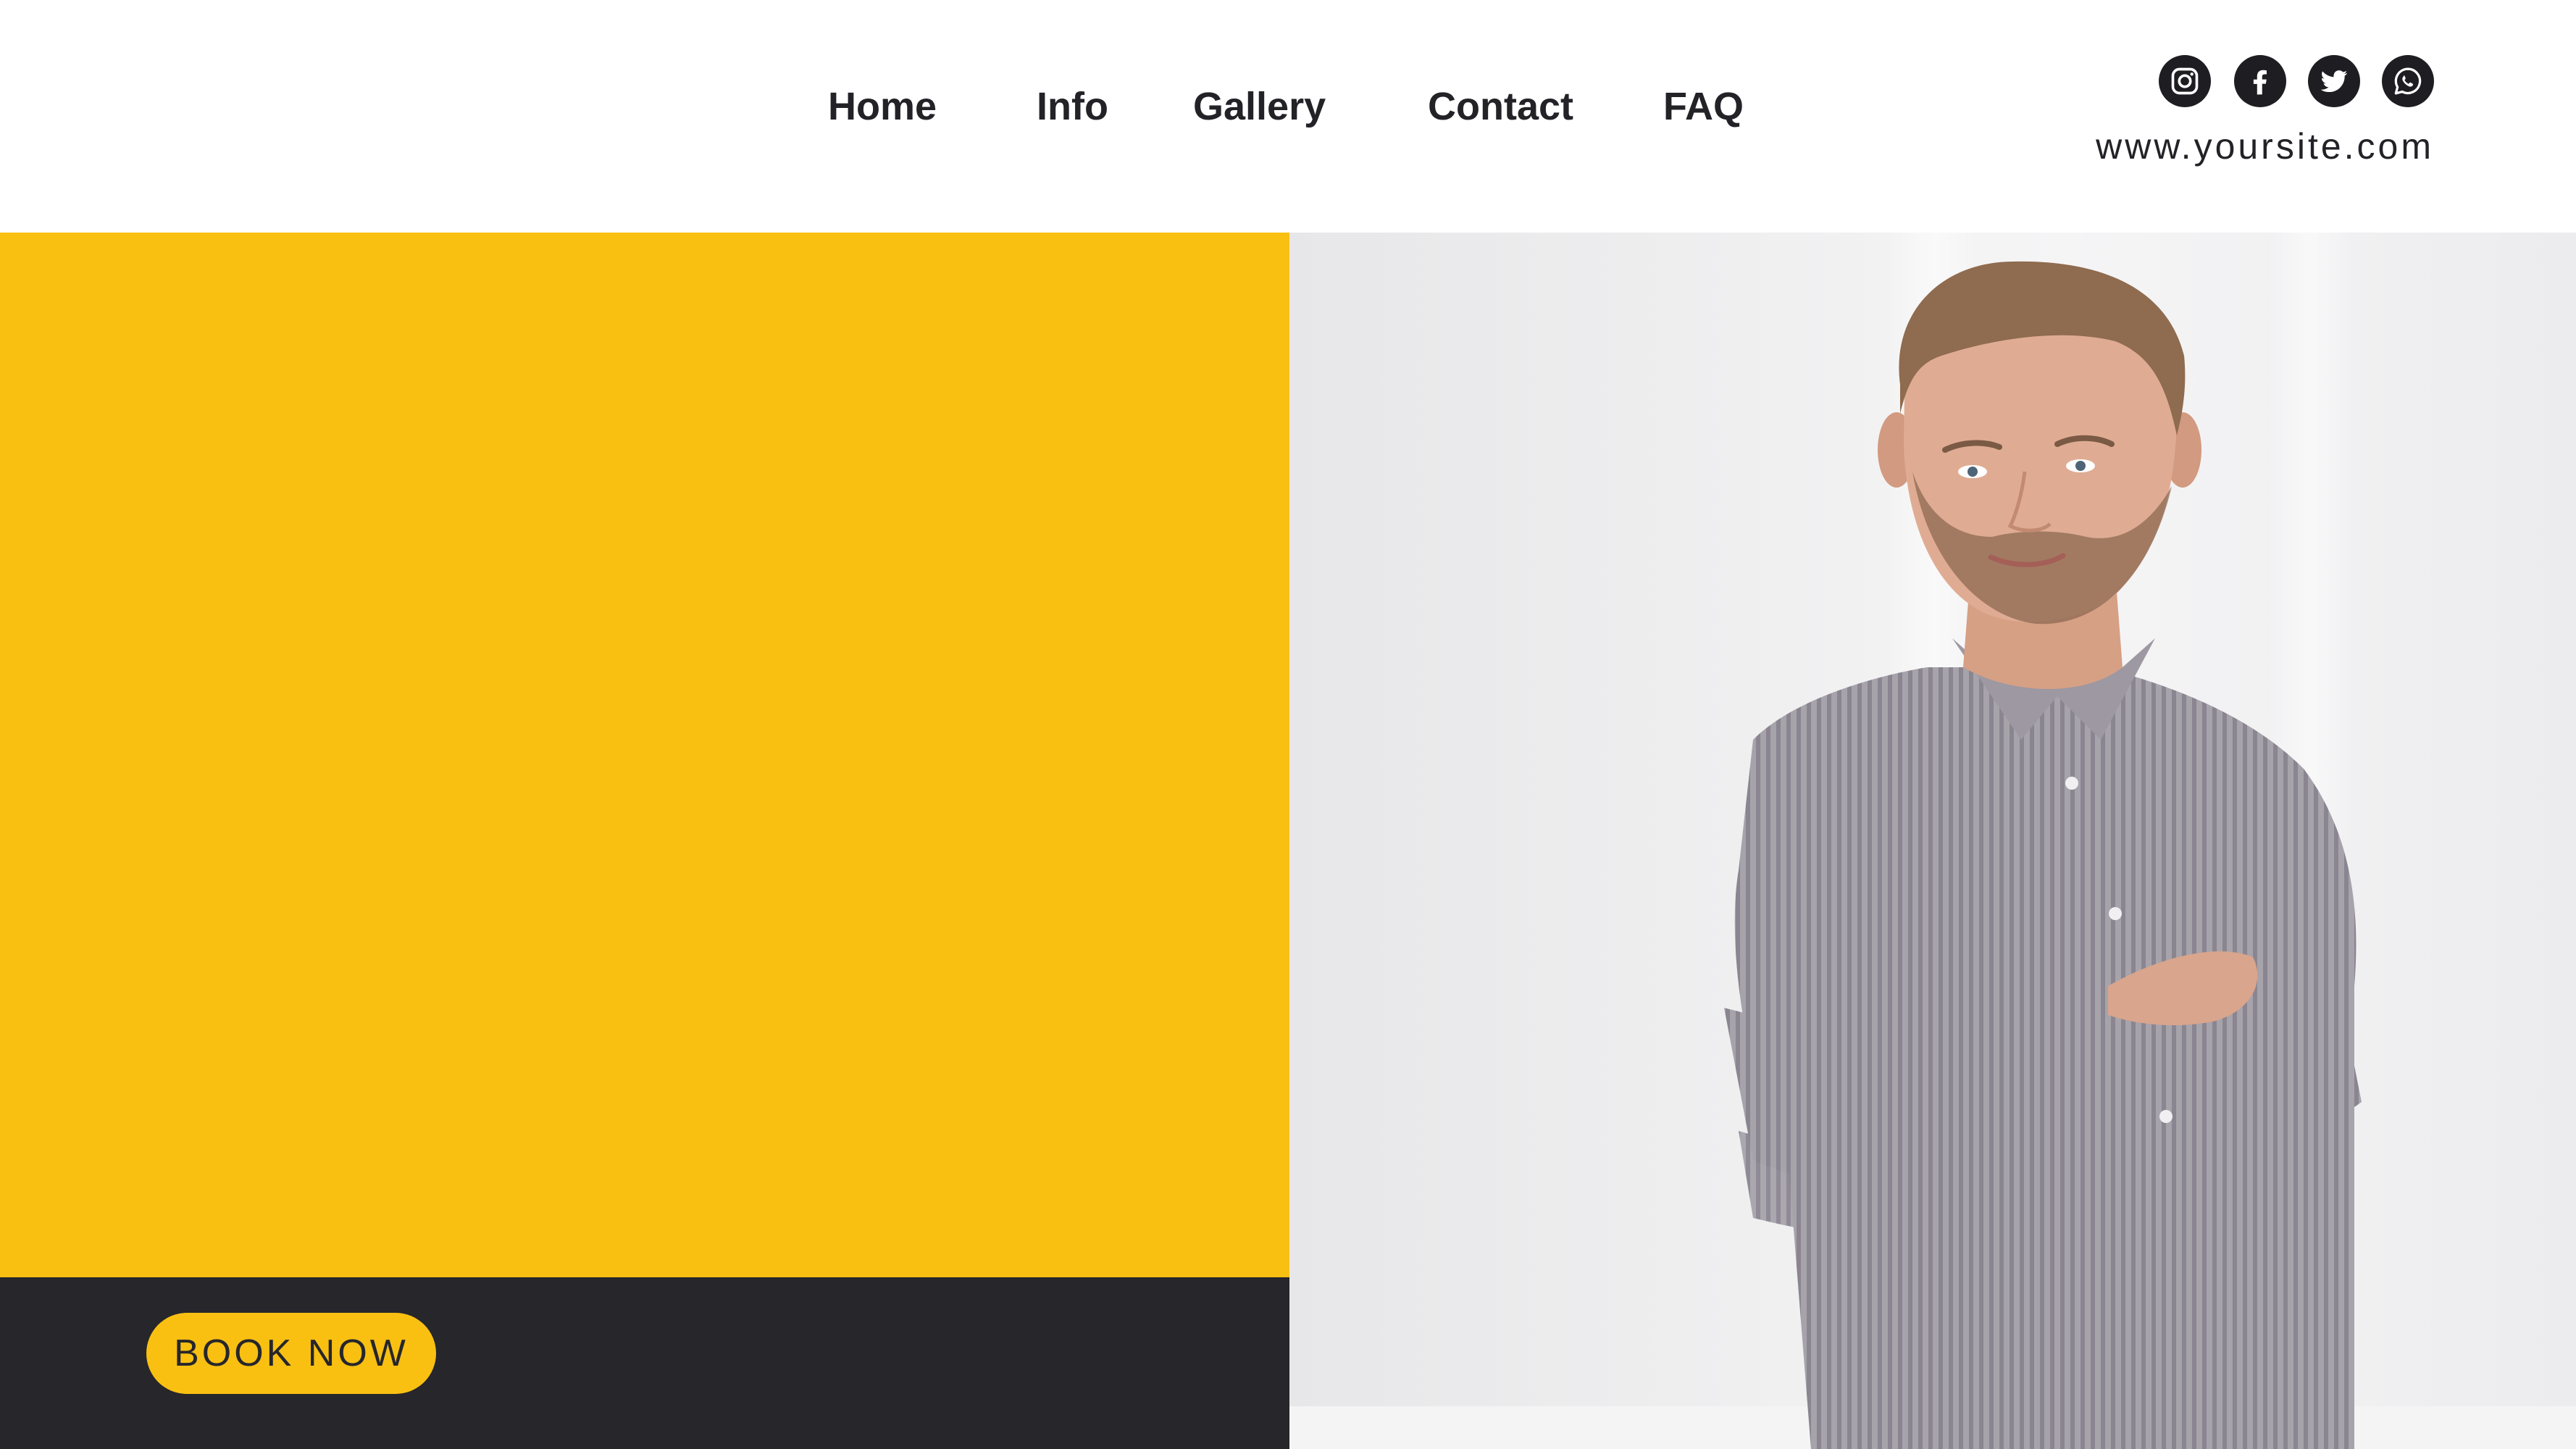  What do you see at coordinates (1259, 107) in the screenshot?
I see `nav-gallery: Gallery` at bounding box center [1259, 107].